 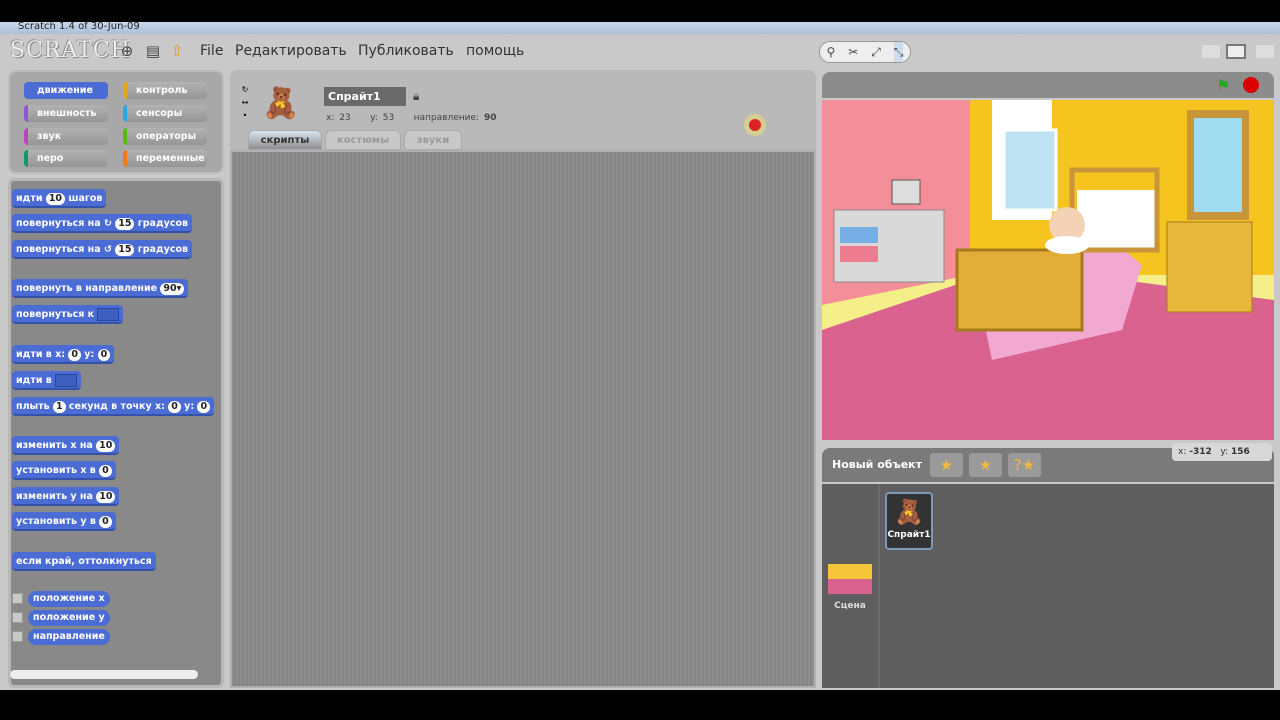 I want to click on menu-help: помощь, so click(x=495, y=51).